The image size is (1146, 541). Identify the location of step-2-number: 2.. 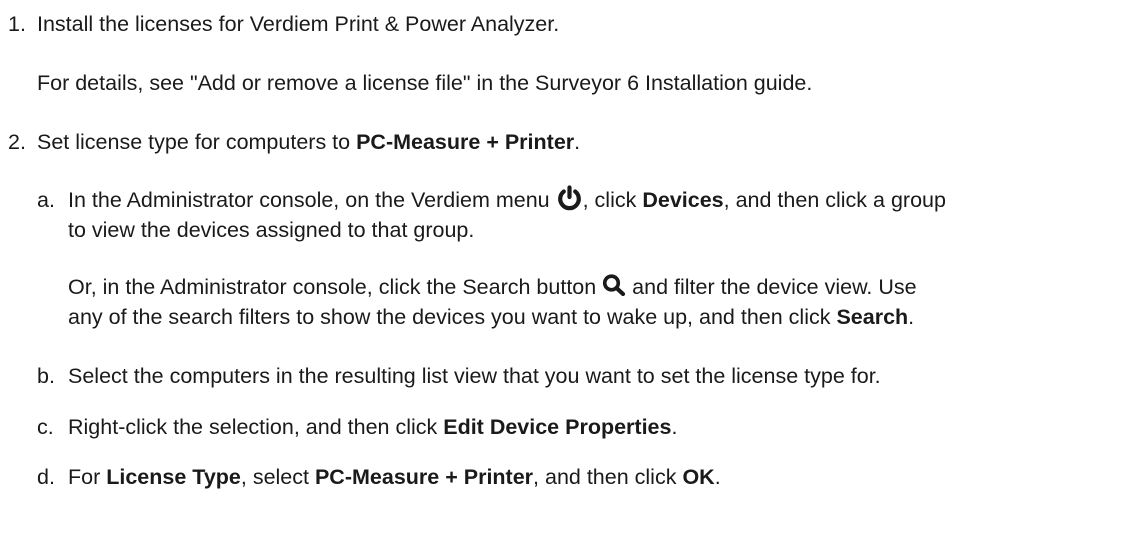
(17, 142).